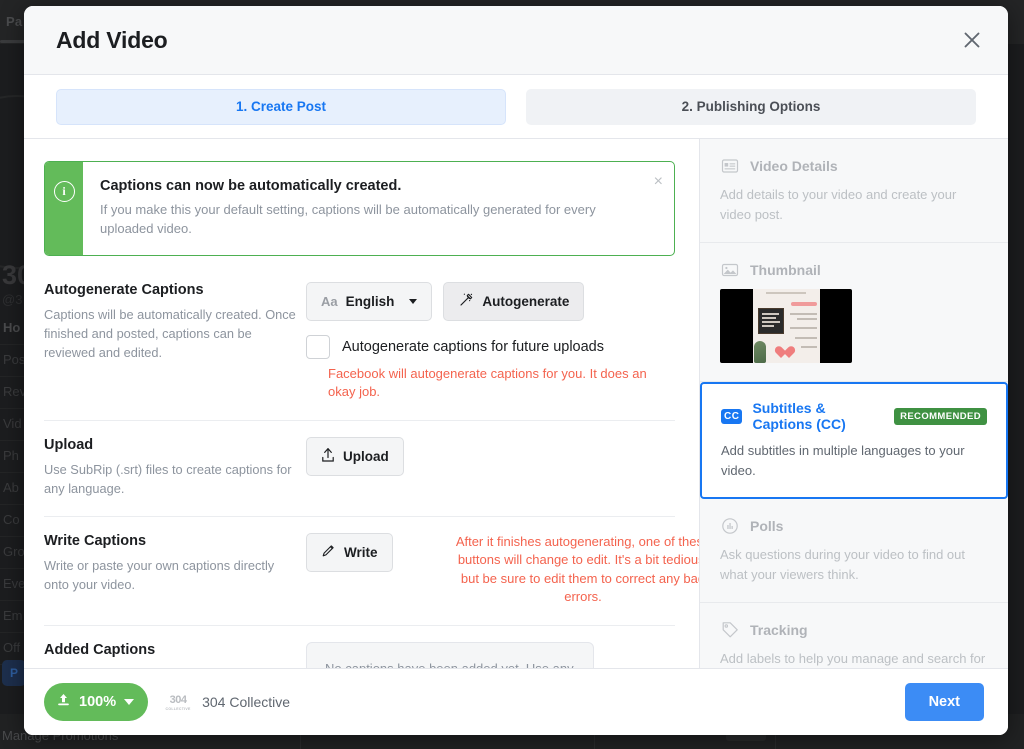 The width and height of the screenshot is (1024, 749). What do you see at coordinates (100, 649) in the screenshot?
I see `section-title: Added Captions` at bounding box center [100, 649].